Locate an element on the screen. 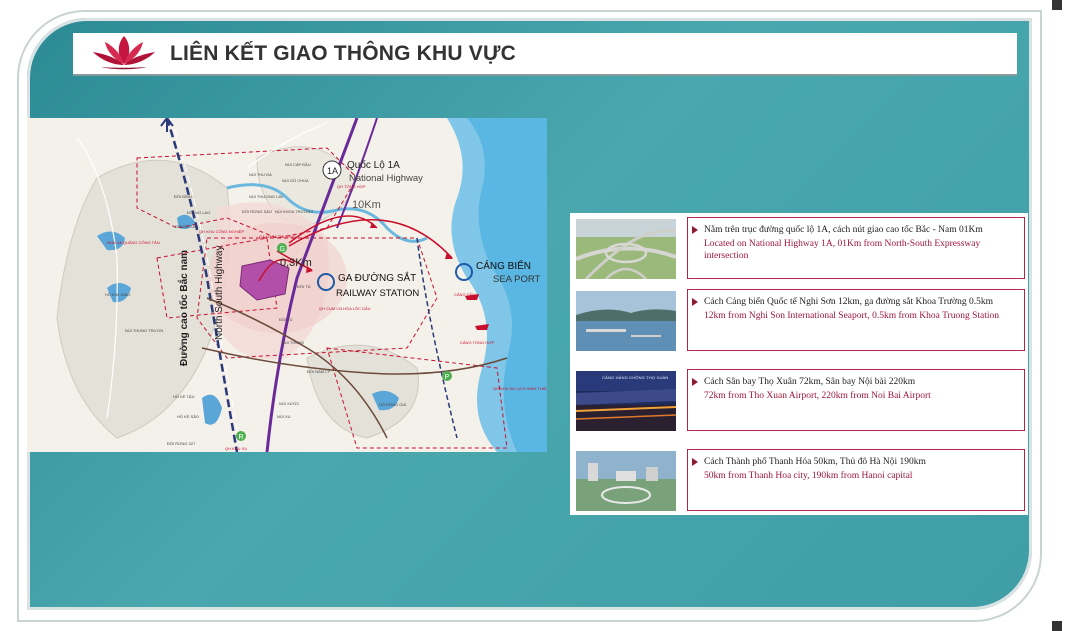  label-ho-ke-sao: HỒ KÈ SÃO is located at coordinates (188, 416).